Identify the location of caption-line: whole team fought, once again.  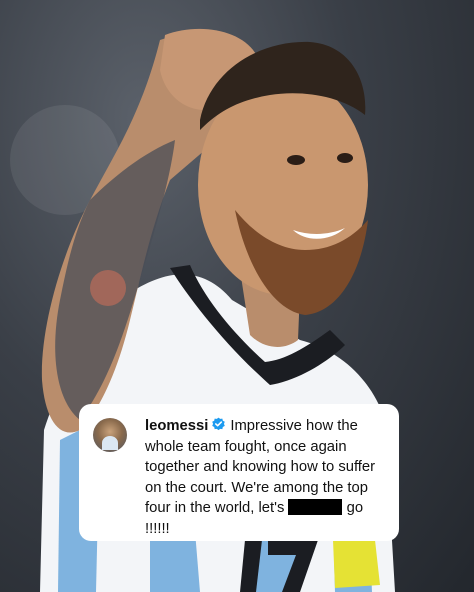
(246, 446).